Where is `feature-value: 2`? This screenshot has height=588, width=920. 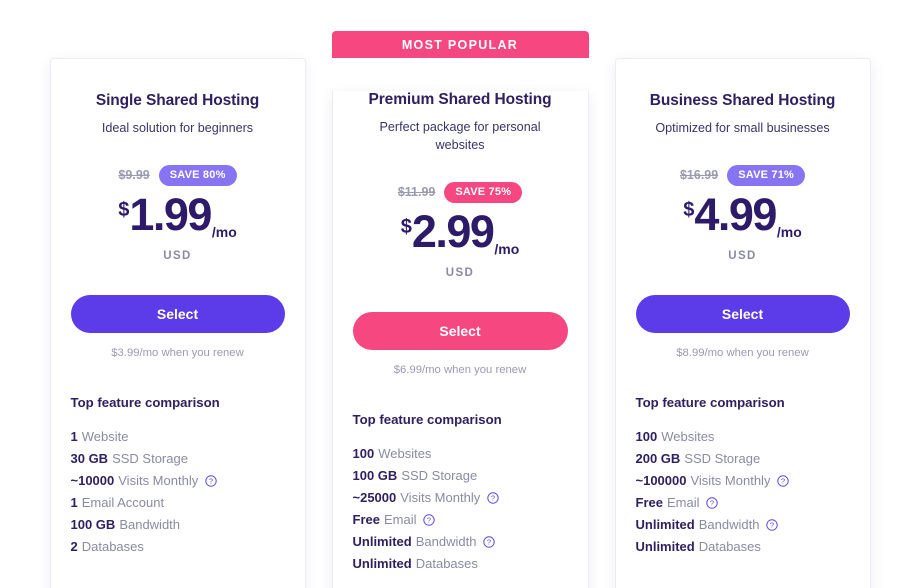
feature-value: 2 is located at coordinates (74, 546).